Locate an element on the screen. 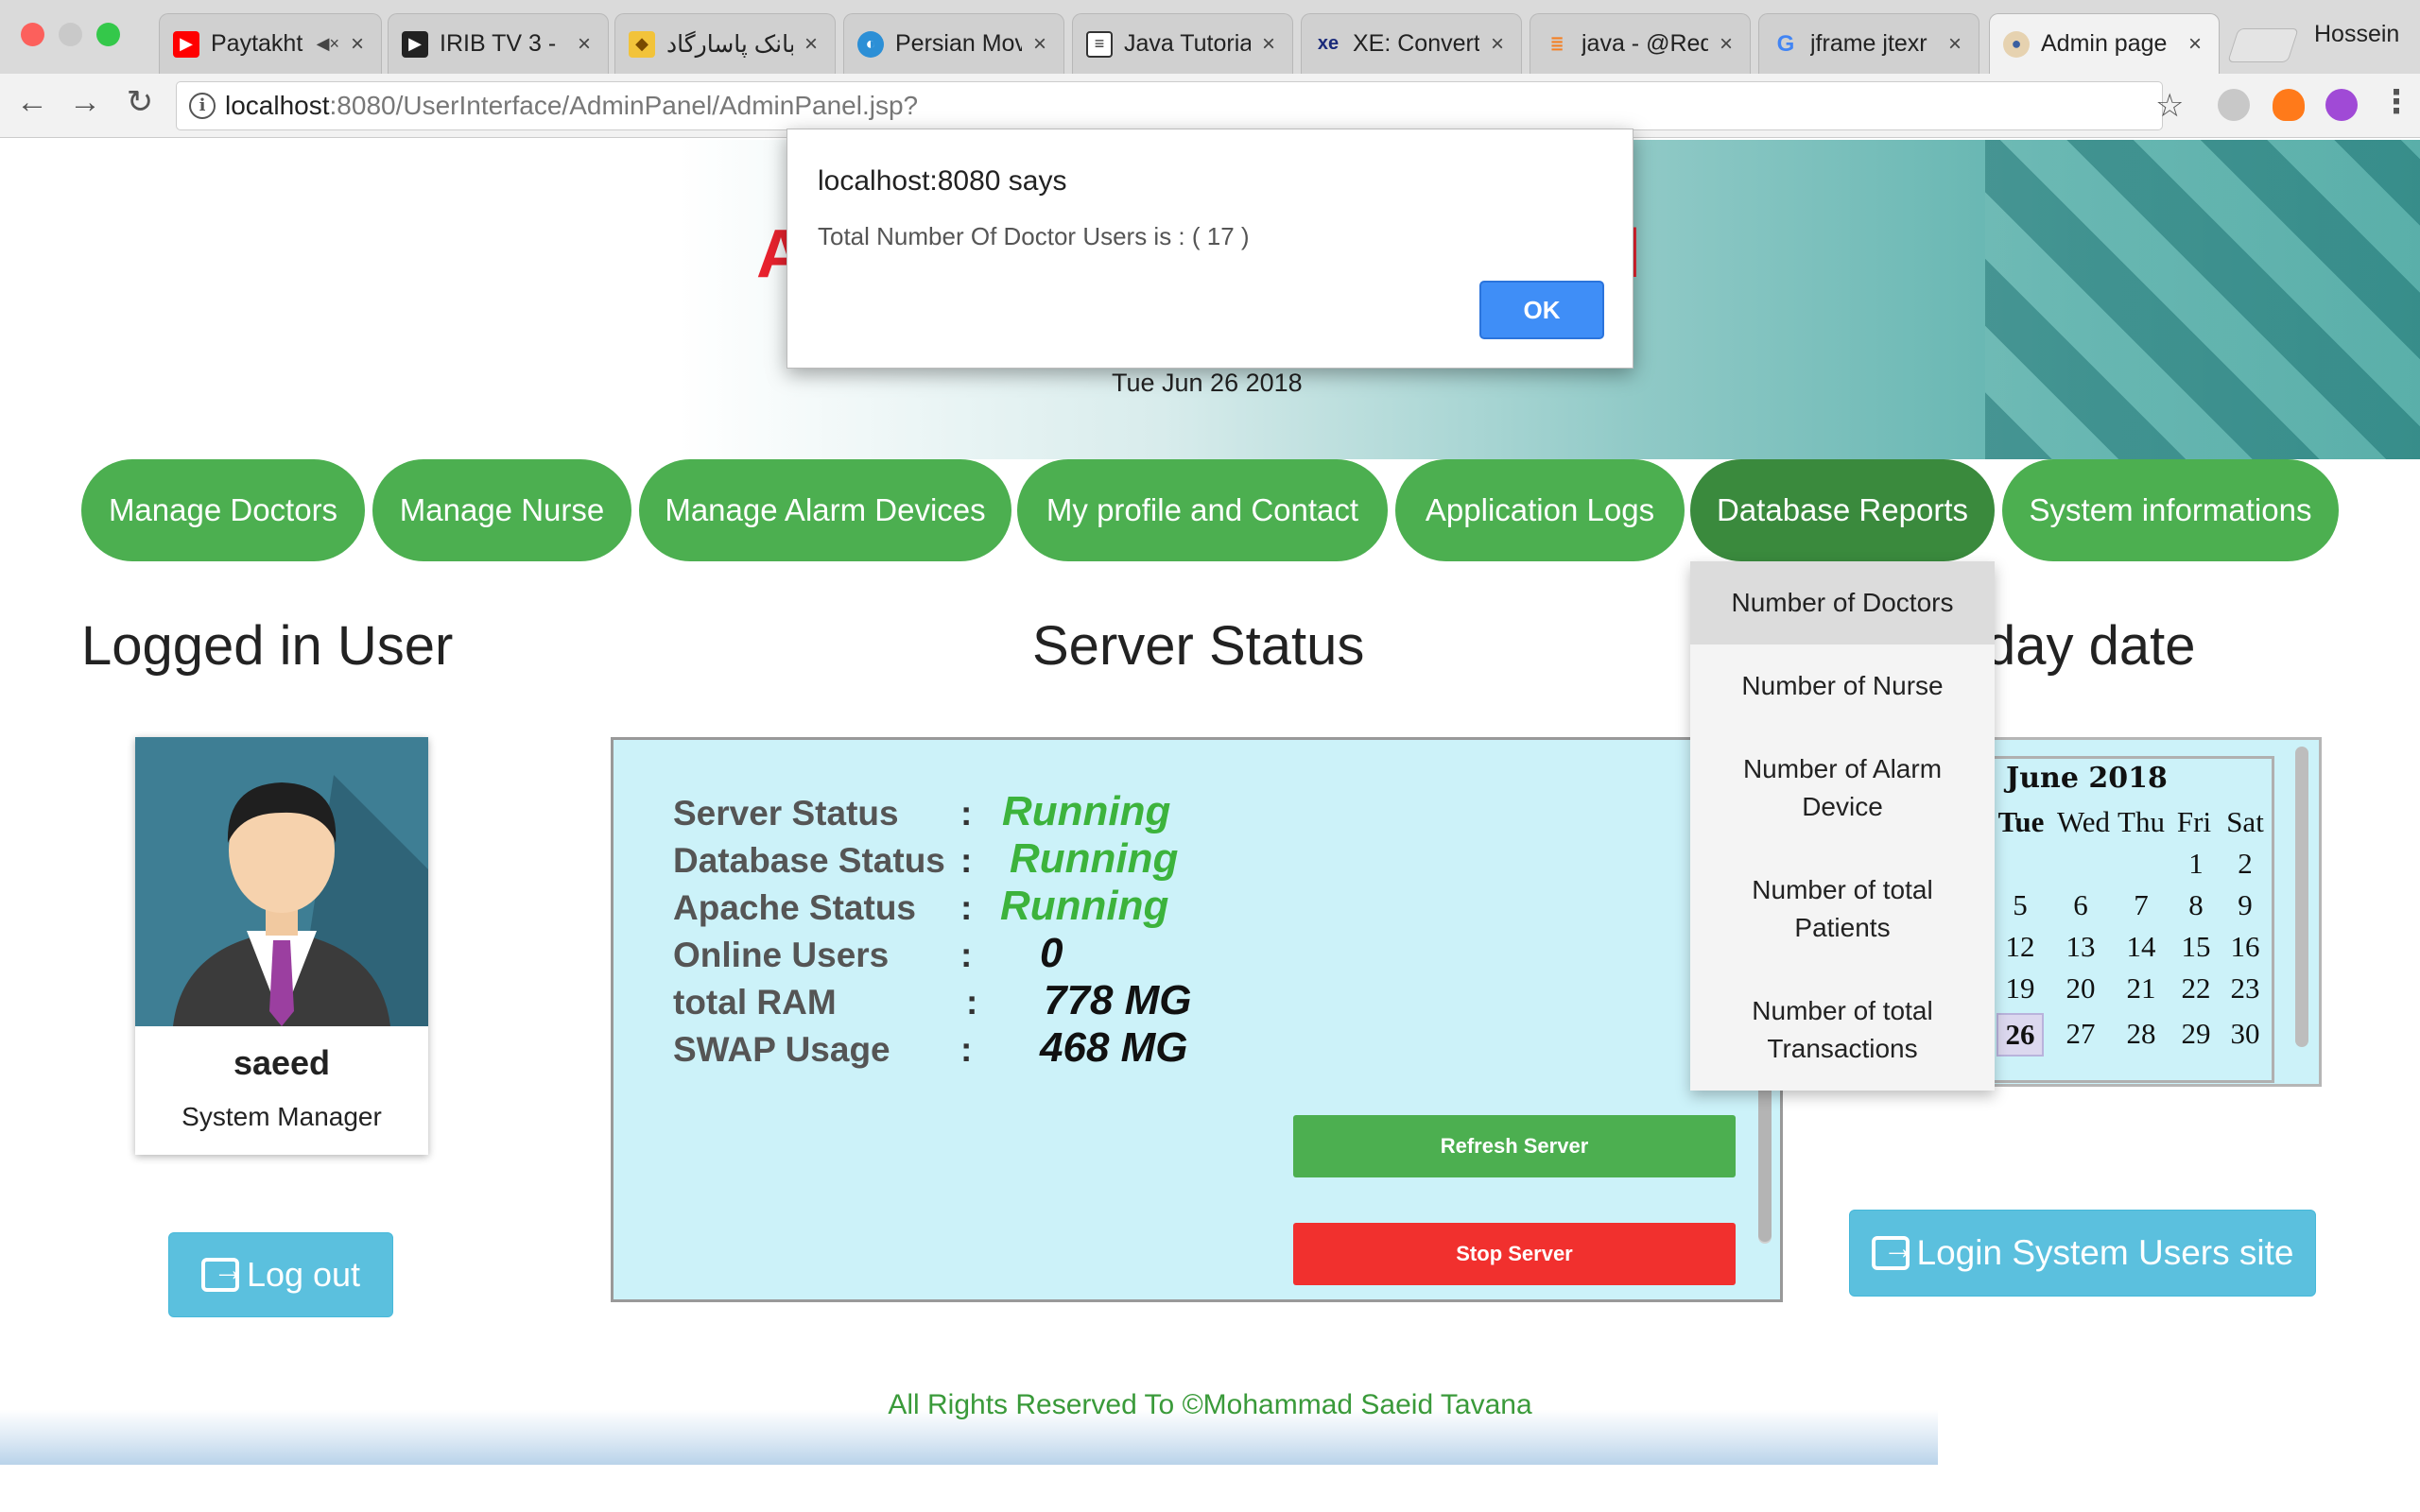 The height and width of the screenshot is (1512, 2420). apache-status-colon: : is located at coordinates (966, 907).